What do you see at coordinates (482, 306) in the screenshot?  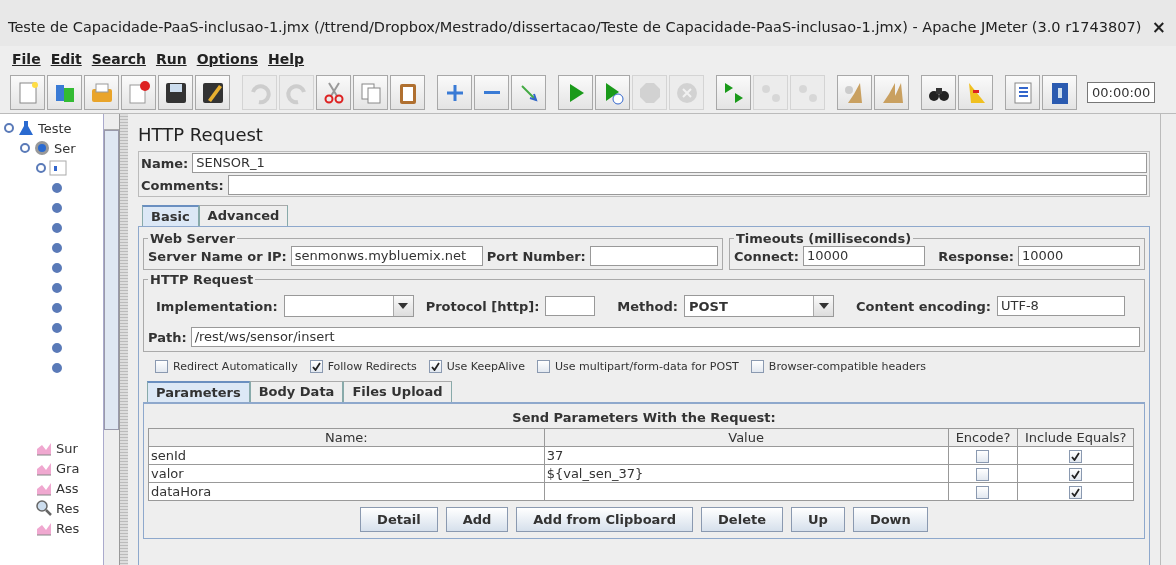 I see `field-label: Protocol [http]:` at bounding box center [482, 306].